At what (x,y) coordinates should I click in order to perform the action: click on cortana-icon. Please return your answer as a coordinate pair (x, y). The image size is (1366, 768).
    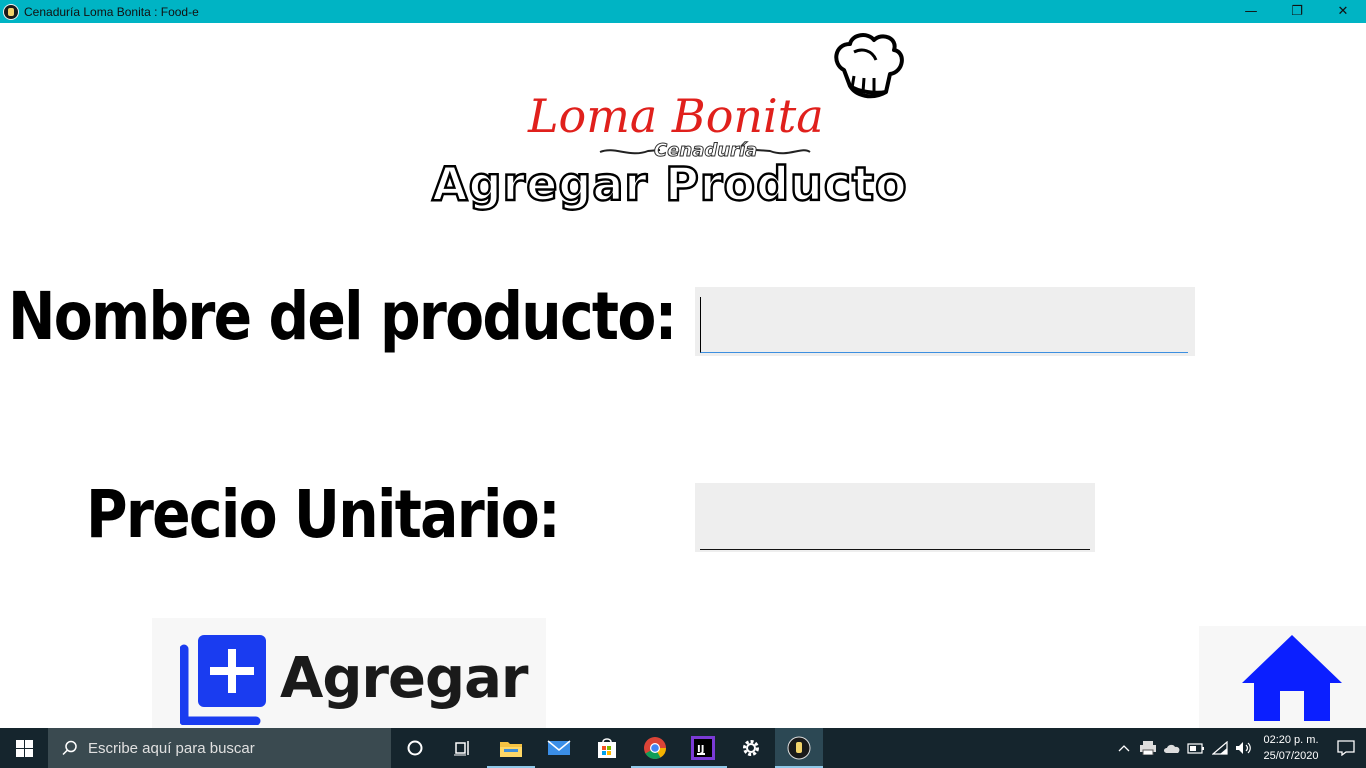
    Looking at the image, I should click on (415, 748).